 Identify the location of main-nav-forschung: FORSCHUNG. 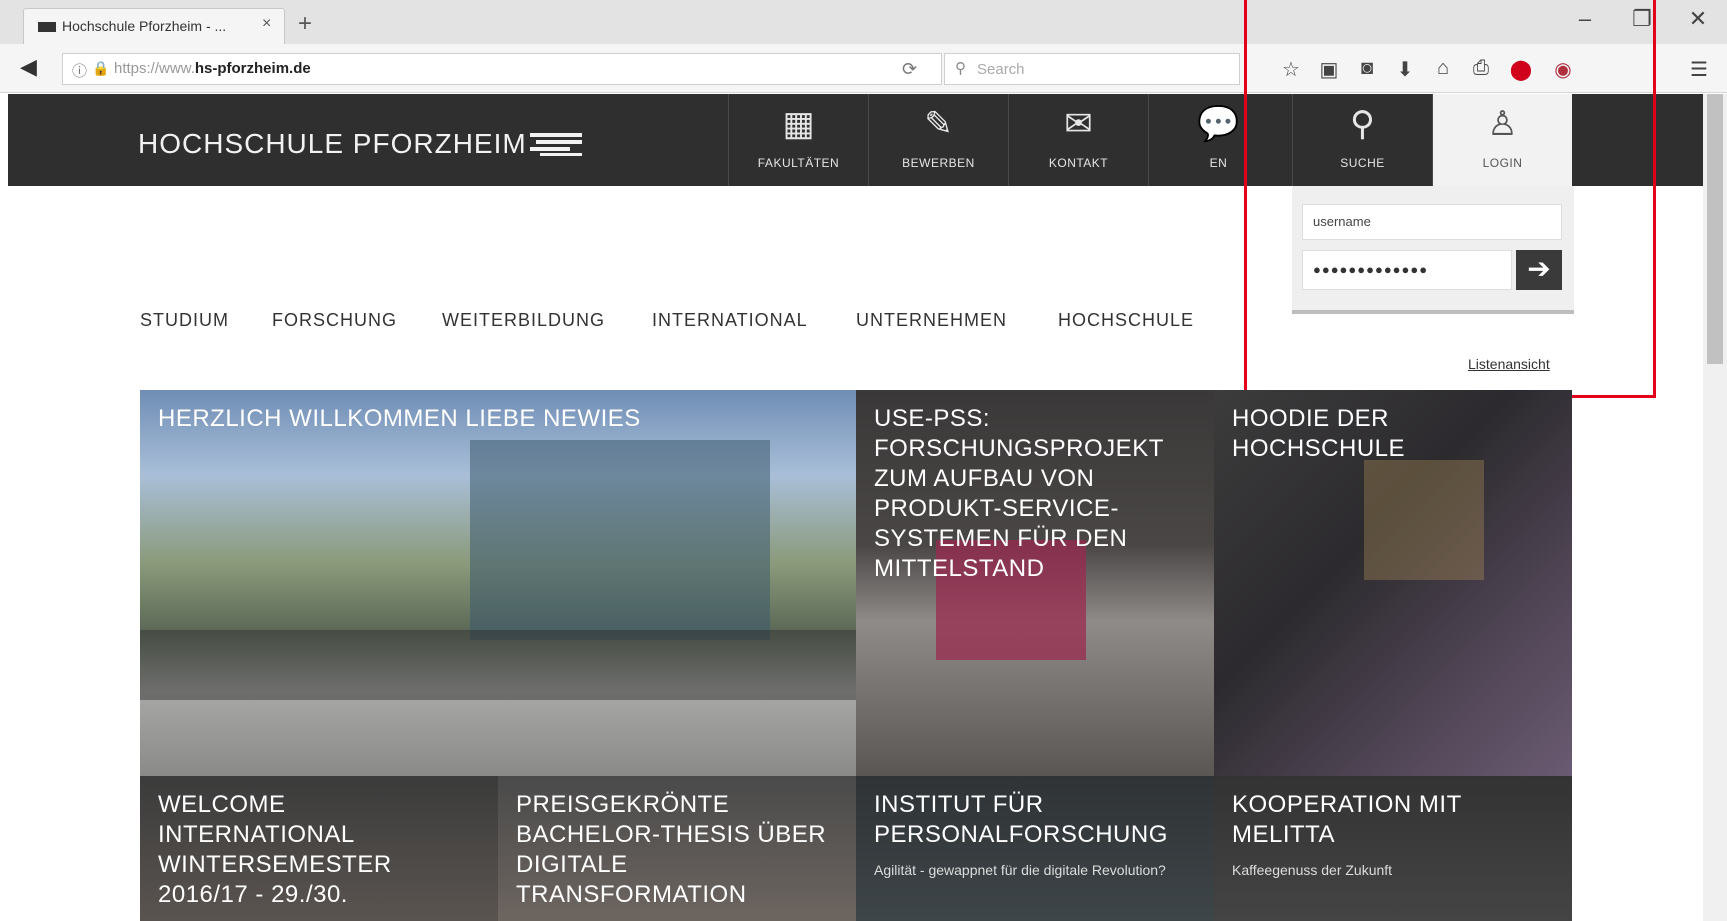
(334, 320).